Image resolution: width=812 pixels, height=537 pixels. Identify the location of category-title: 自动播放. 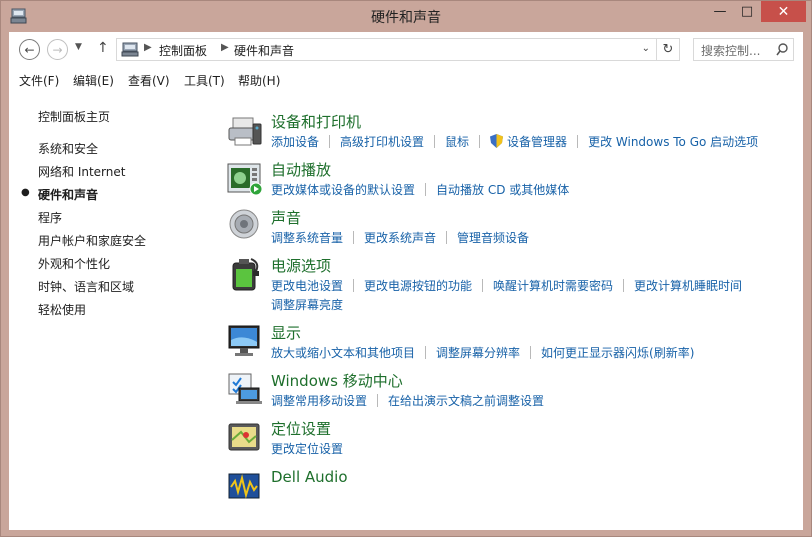
(301, 169).